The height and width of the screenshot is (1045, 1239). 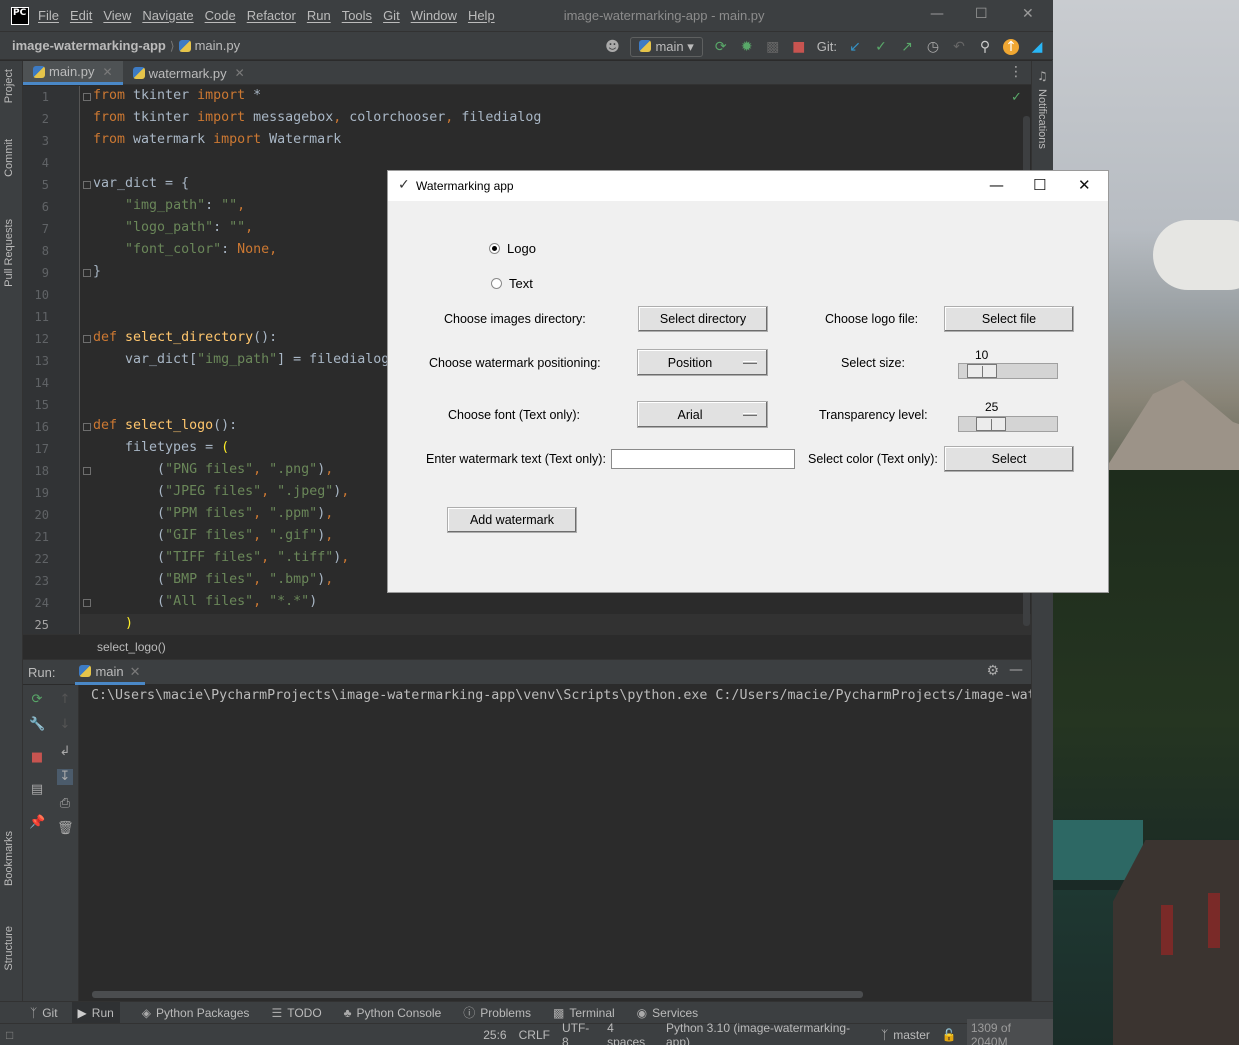 I want to click on lock-icon: 🔓, so click(x=949, y=1035).